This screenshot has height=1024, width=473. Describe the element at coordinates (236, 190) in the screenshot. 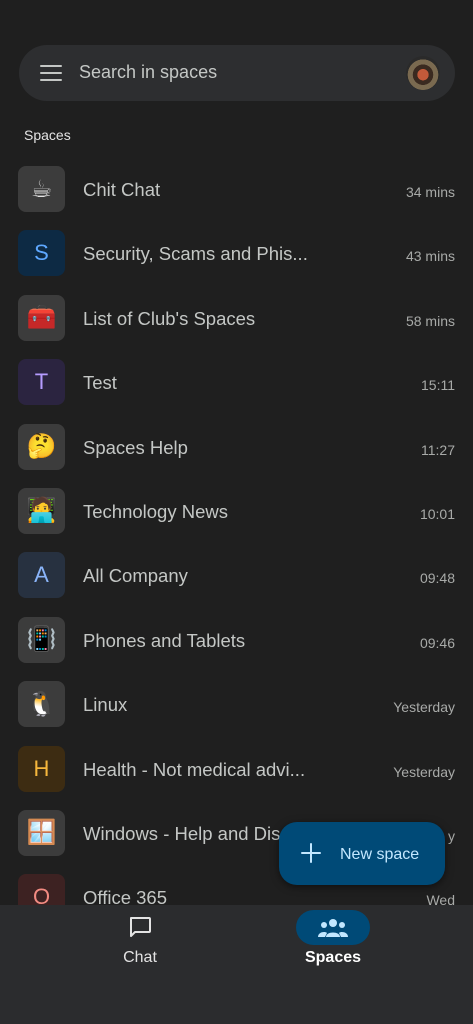

I see `space-row: ☕ Chit Chat 34 mins` at that location.